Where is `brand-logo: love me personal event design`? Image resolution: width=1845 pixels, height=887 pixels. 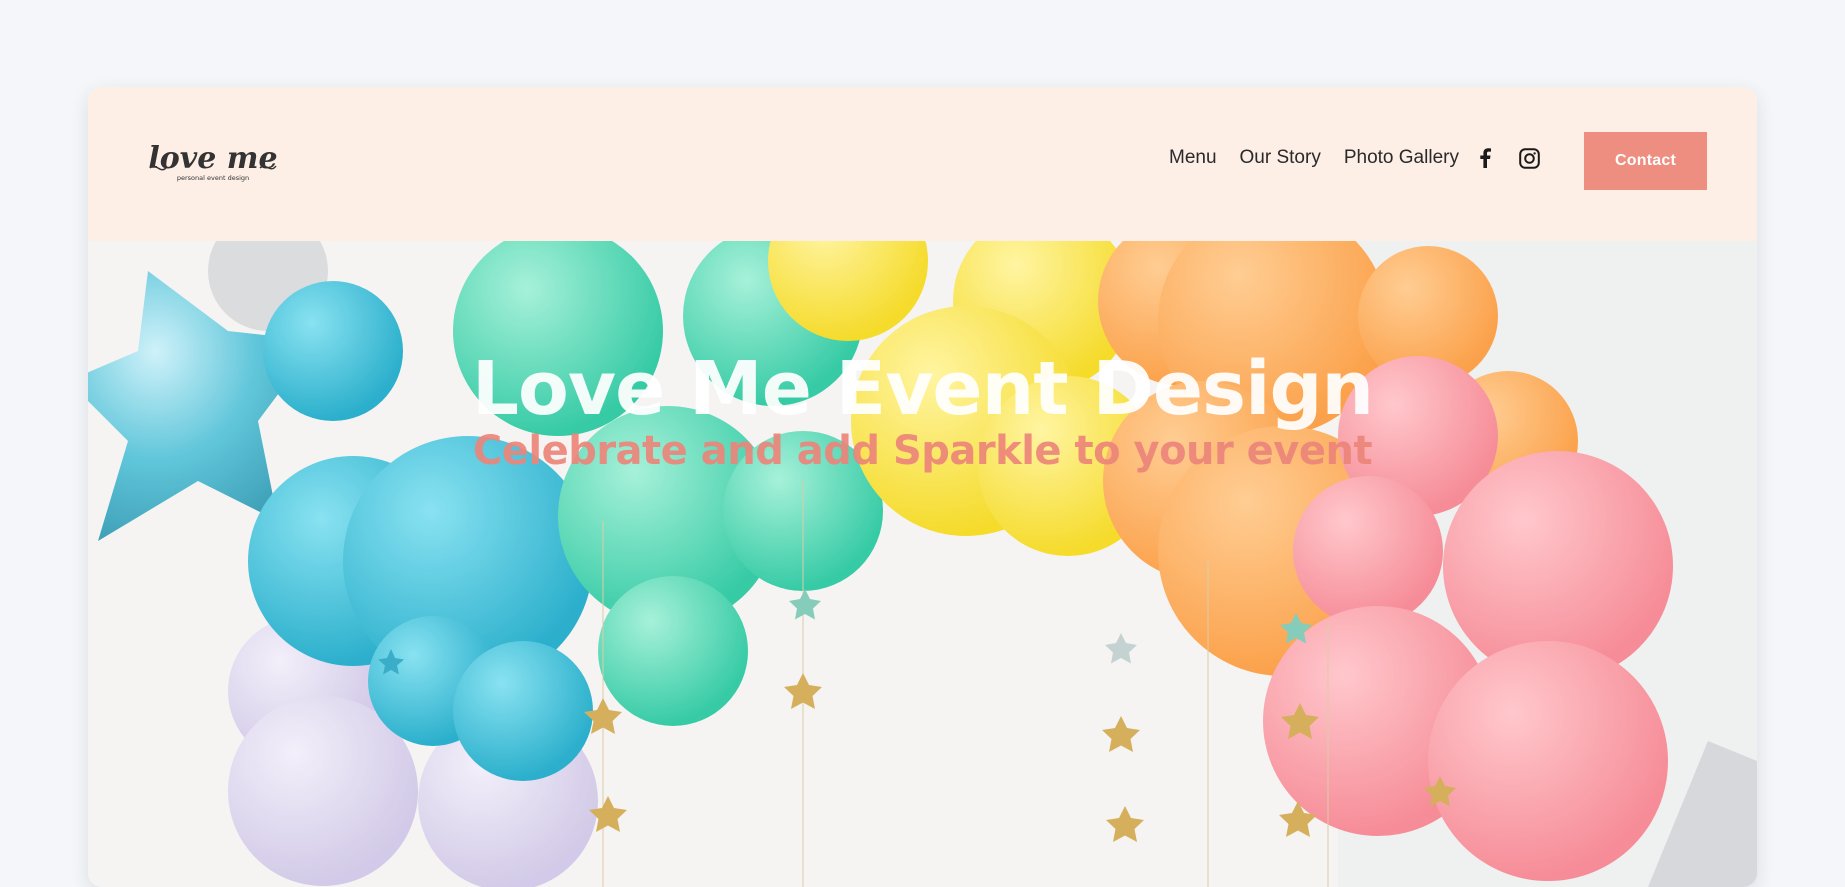 brand-logo: love me personal event design is located at coordinates (213, 162).